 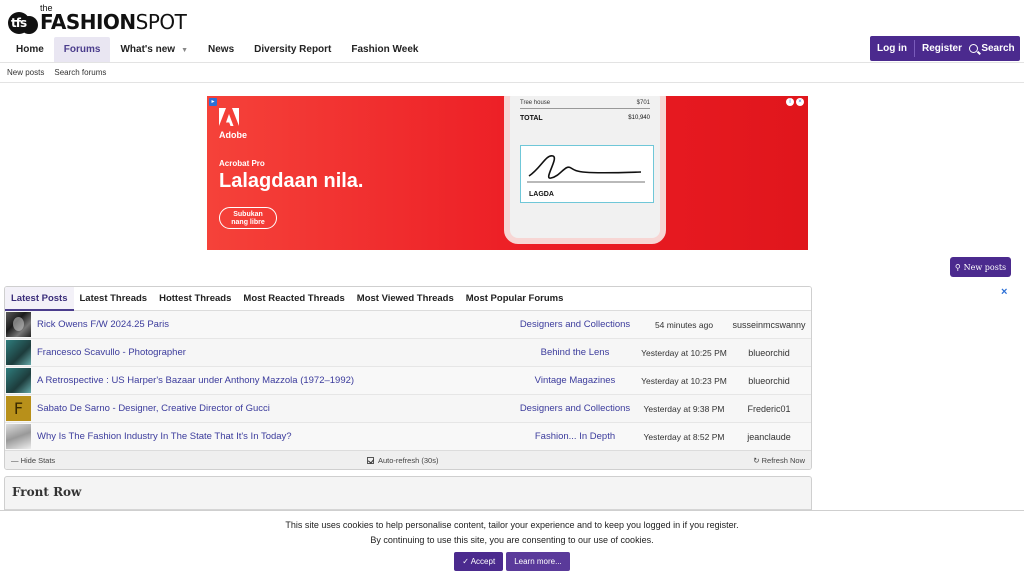 I want to click on tab-most-viewed-threads: Most Viewed Threads, so click(x=405, y=299).